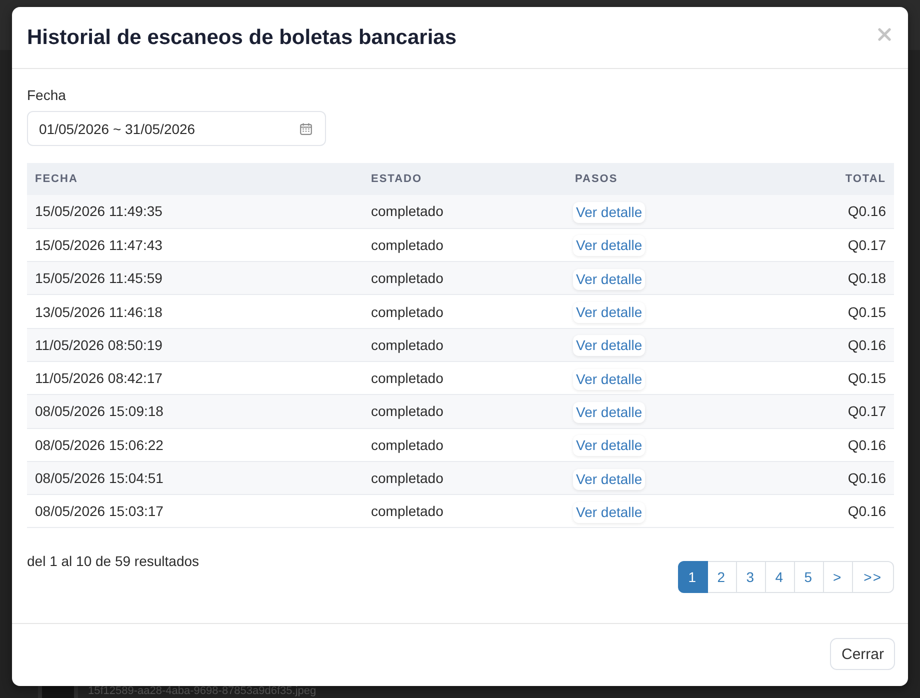 The height and width of the screenshot is (698, 920). I want to click on table-cell: 08/05/2026 15:03:17, so click(195, 511).